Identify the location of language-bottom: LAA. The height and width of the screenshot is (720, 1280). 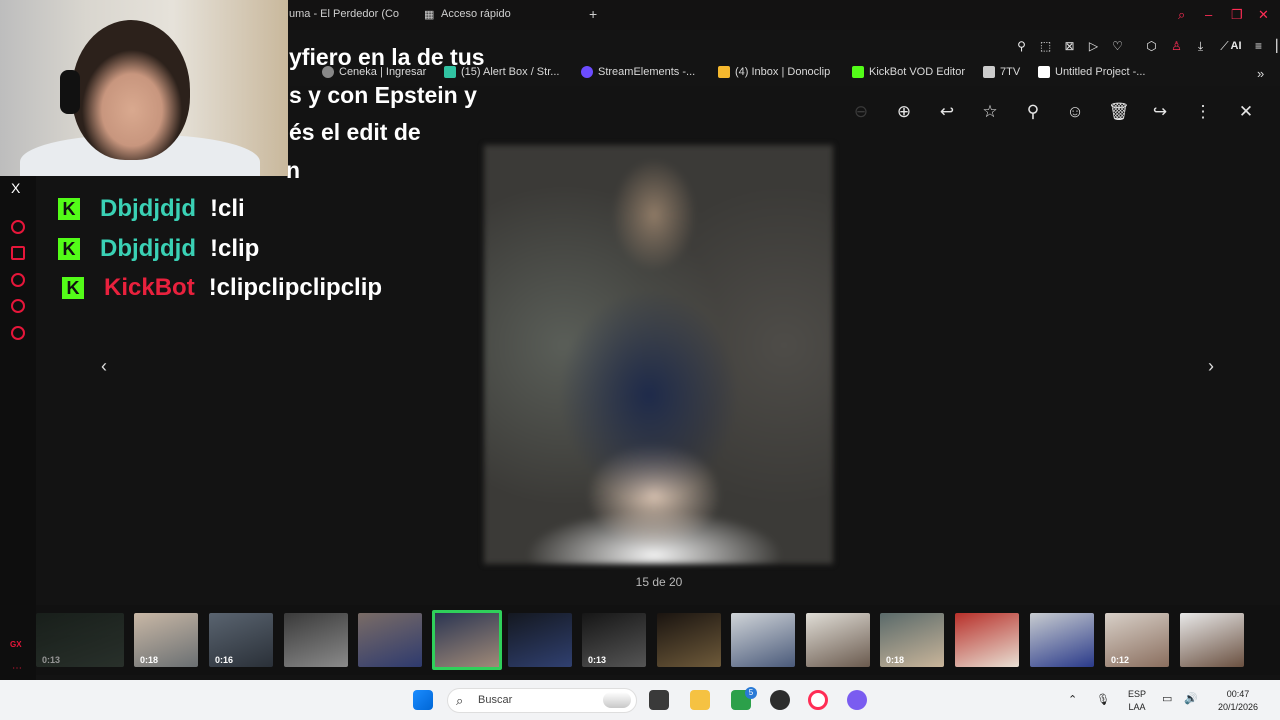
(1137, 707).